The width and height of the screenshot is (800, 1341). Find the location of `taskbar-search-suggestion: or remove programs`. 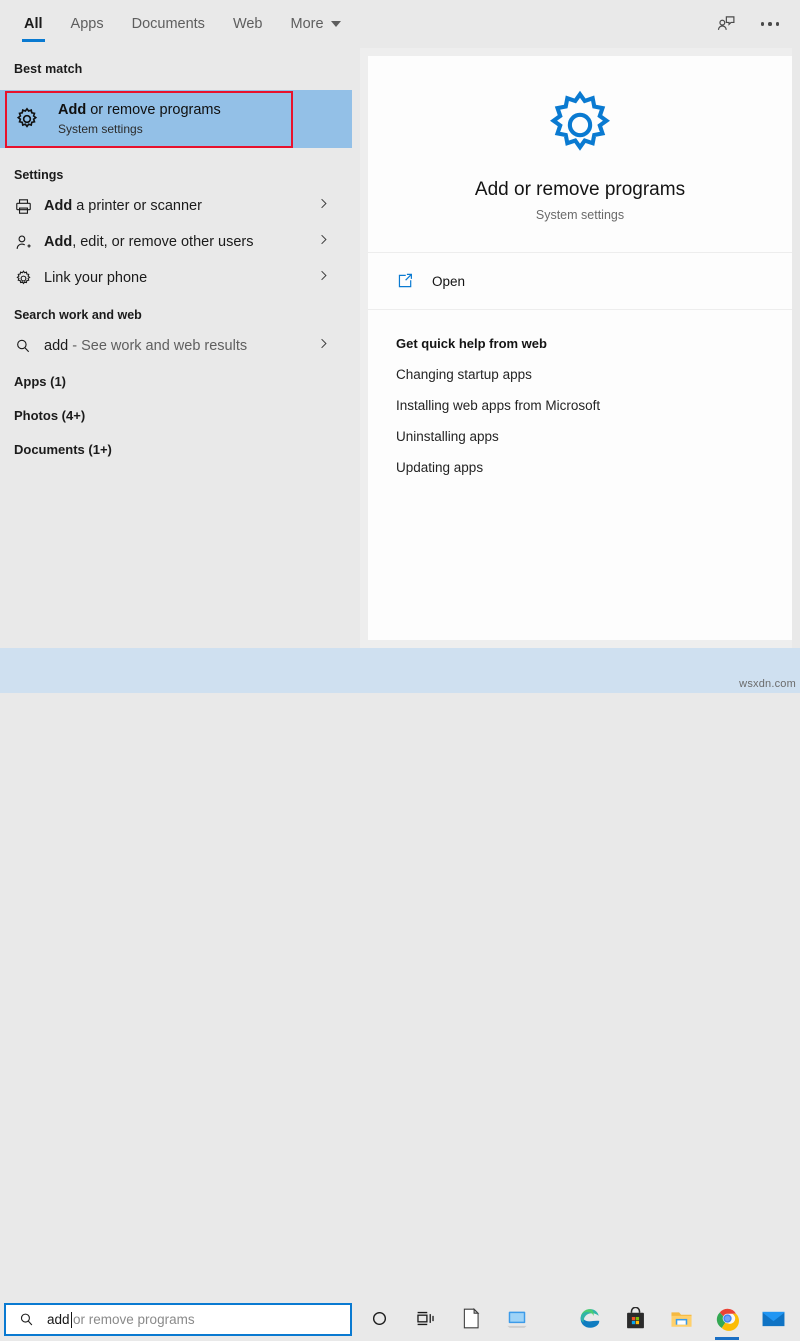

taskbar-search-suggestion: or remove programs is located at coordinates (134, 1319).